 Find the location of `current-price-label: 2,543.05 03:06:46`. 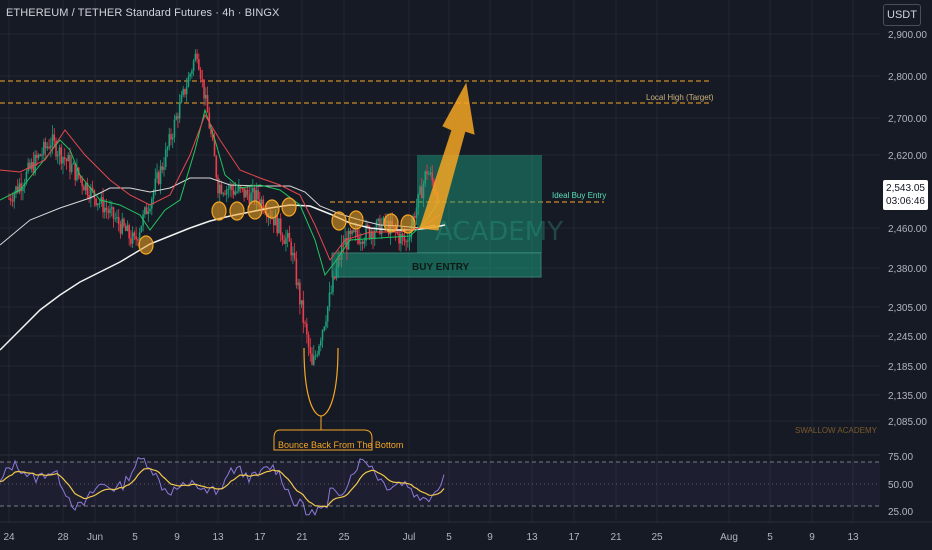

current-price-label: 2,543.05 03:06:46 is located at coordinates (905, 195).